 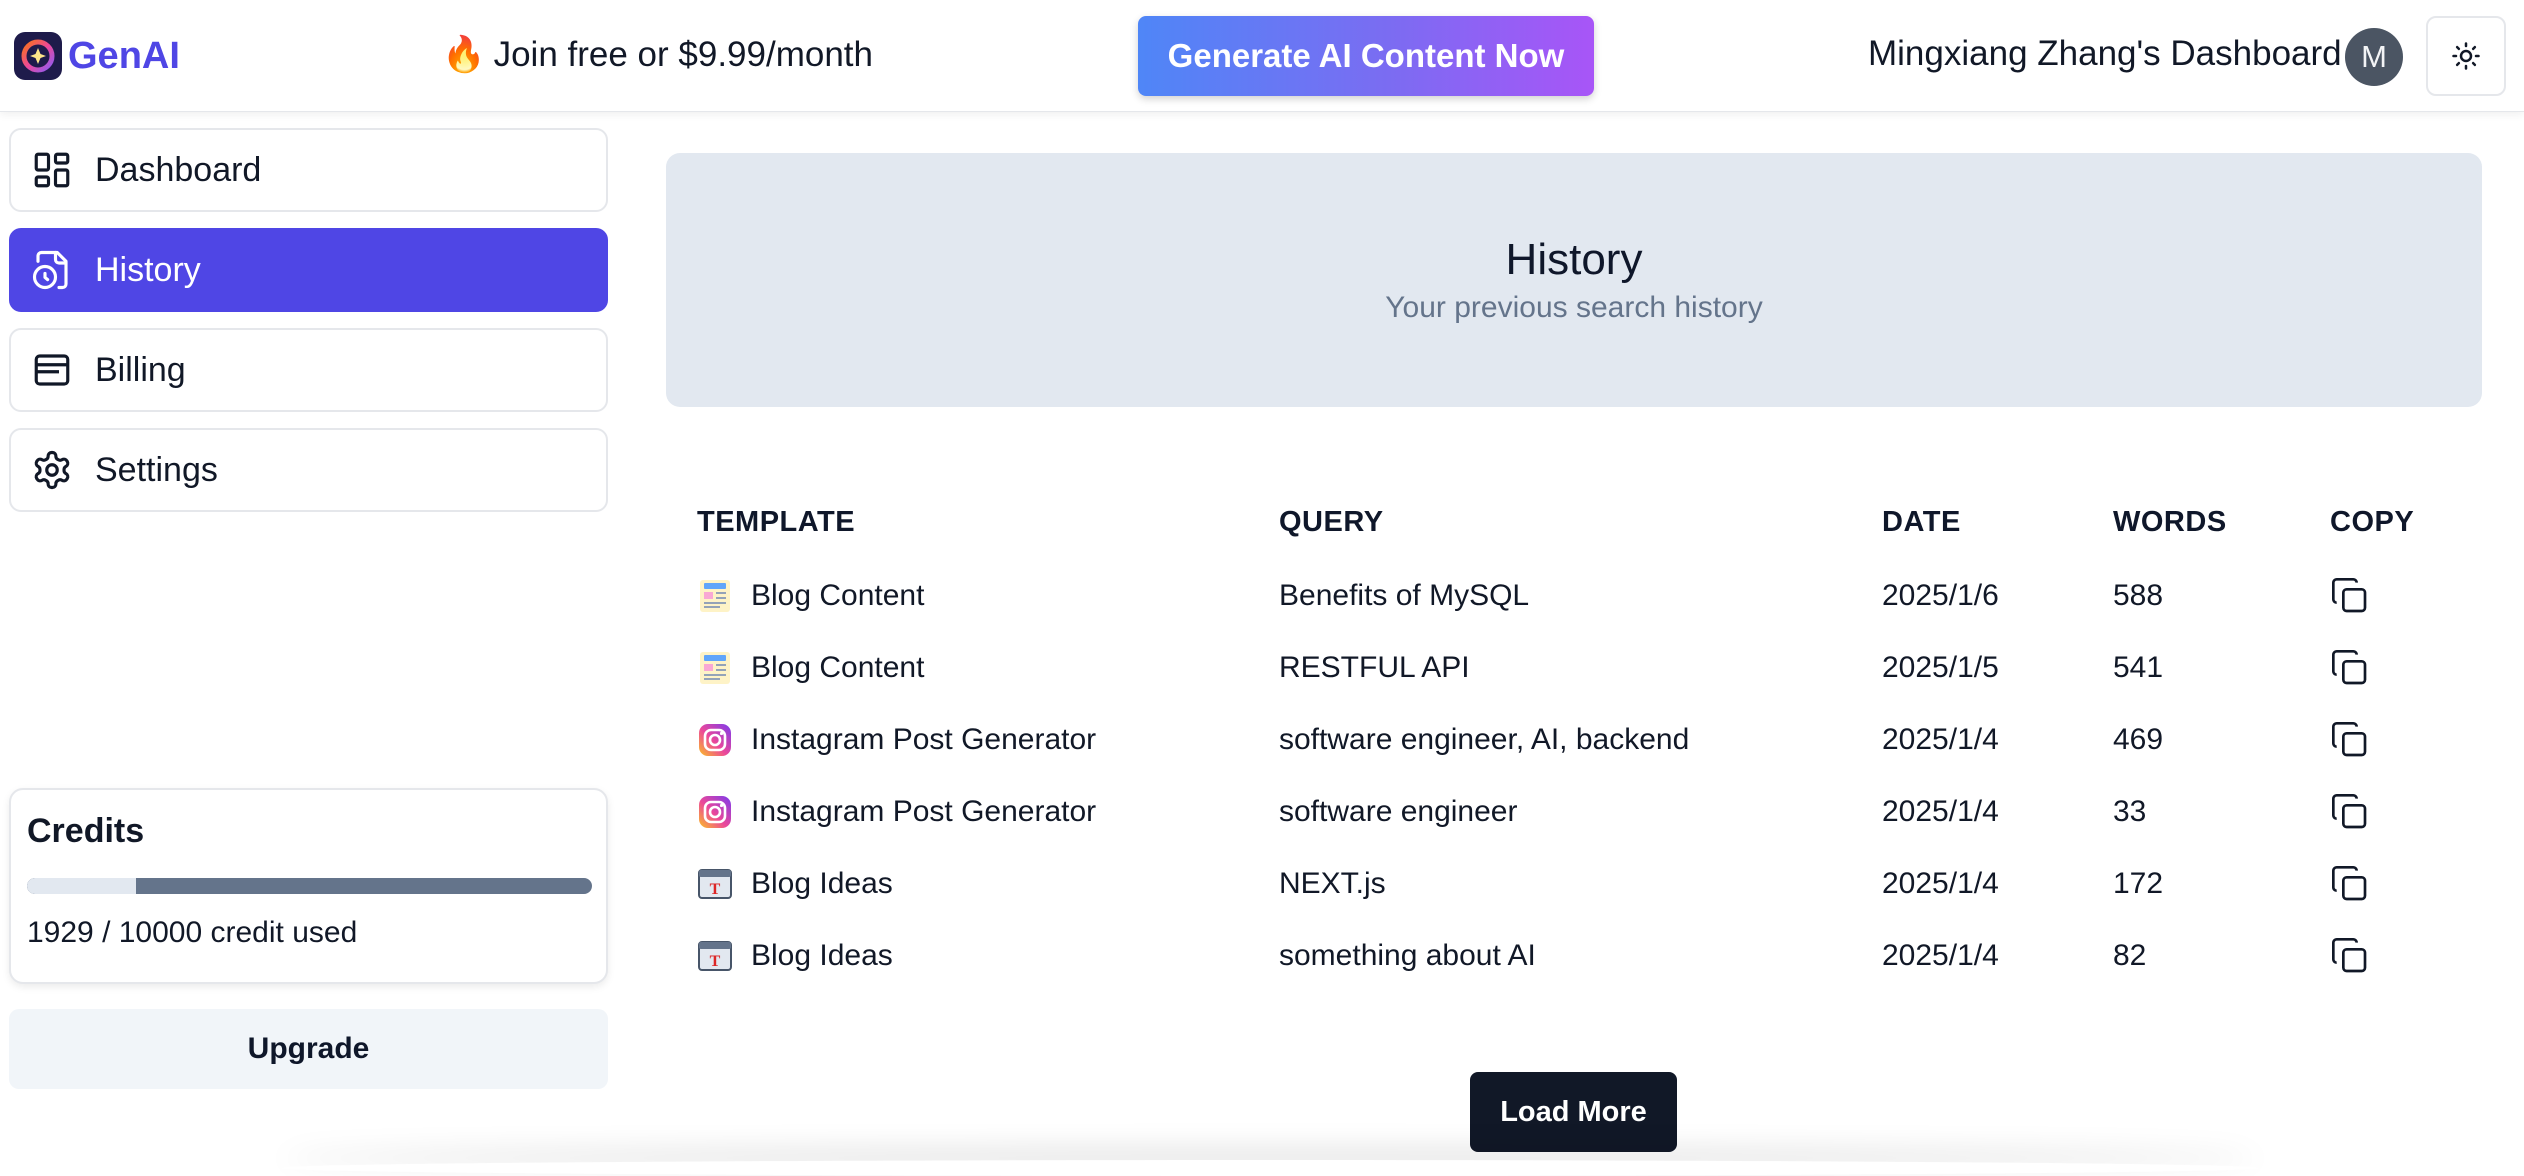 What do you see at coordinates (2170, 522) in the screenshot?
I see `column-header-words: WORDS` at bounding box center [2170, 522].